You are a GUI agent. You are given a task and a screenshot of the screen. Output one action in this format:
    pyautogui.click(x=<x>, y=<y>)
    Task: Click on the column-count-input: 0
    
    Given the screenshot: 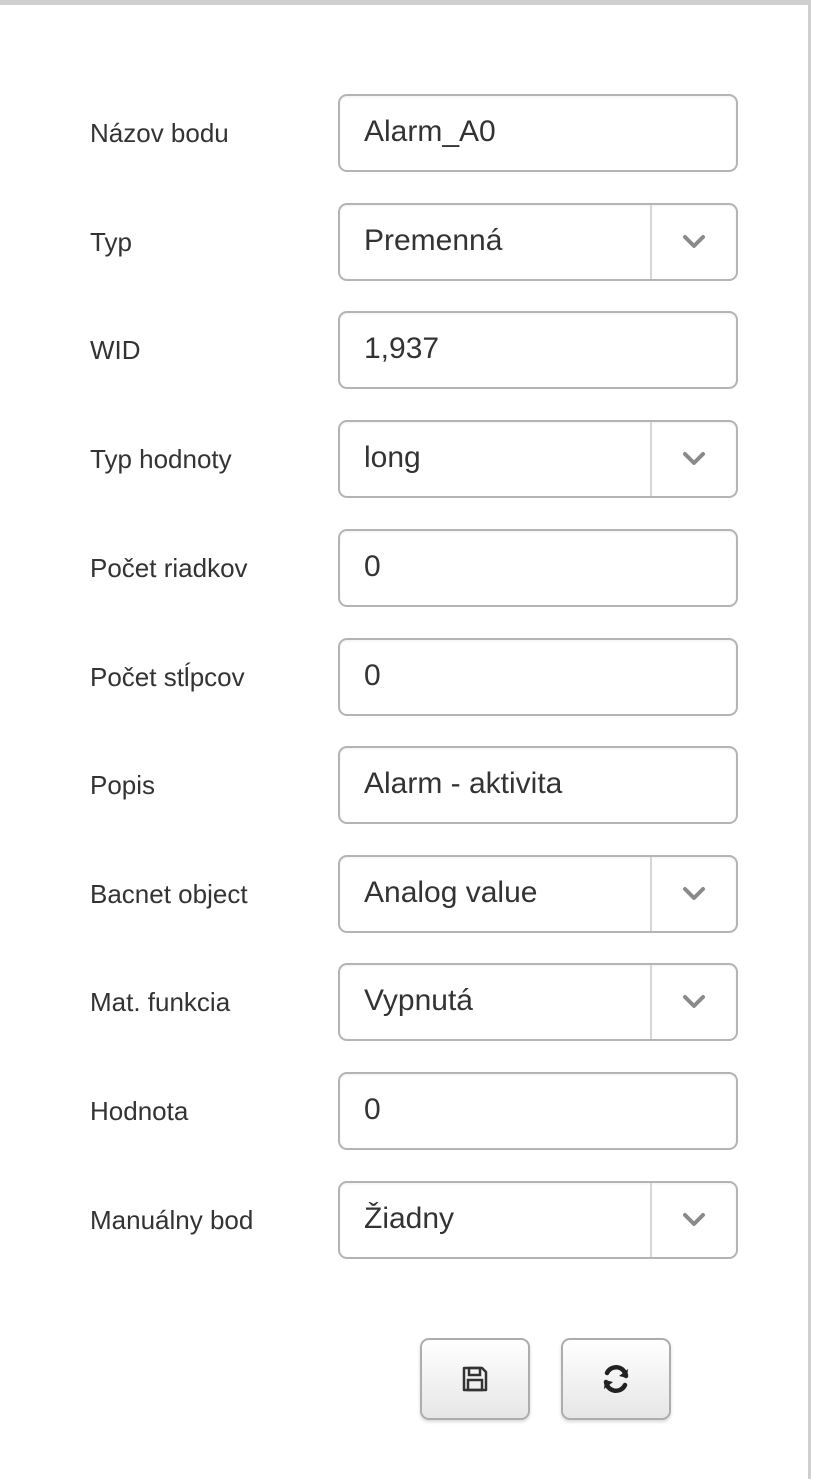 What is the action you would take?
    pyautogui.click(x=538, y=677)
    